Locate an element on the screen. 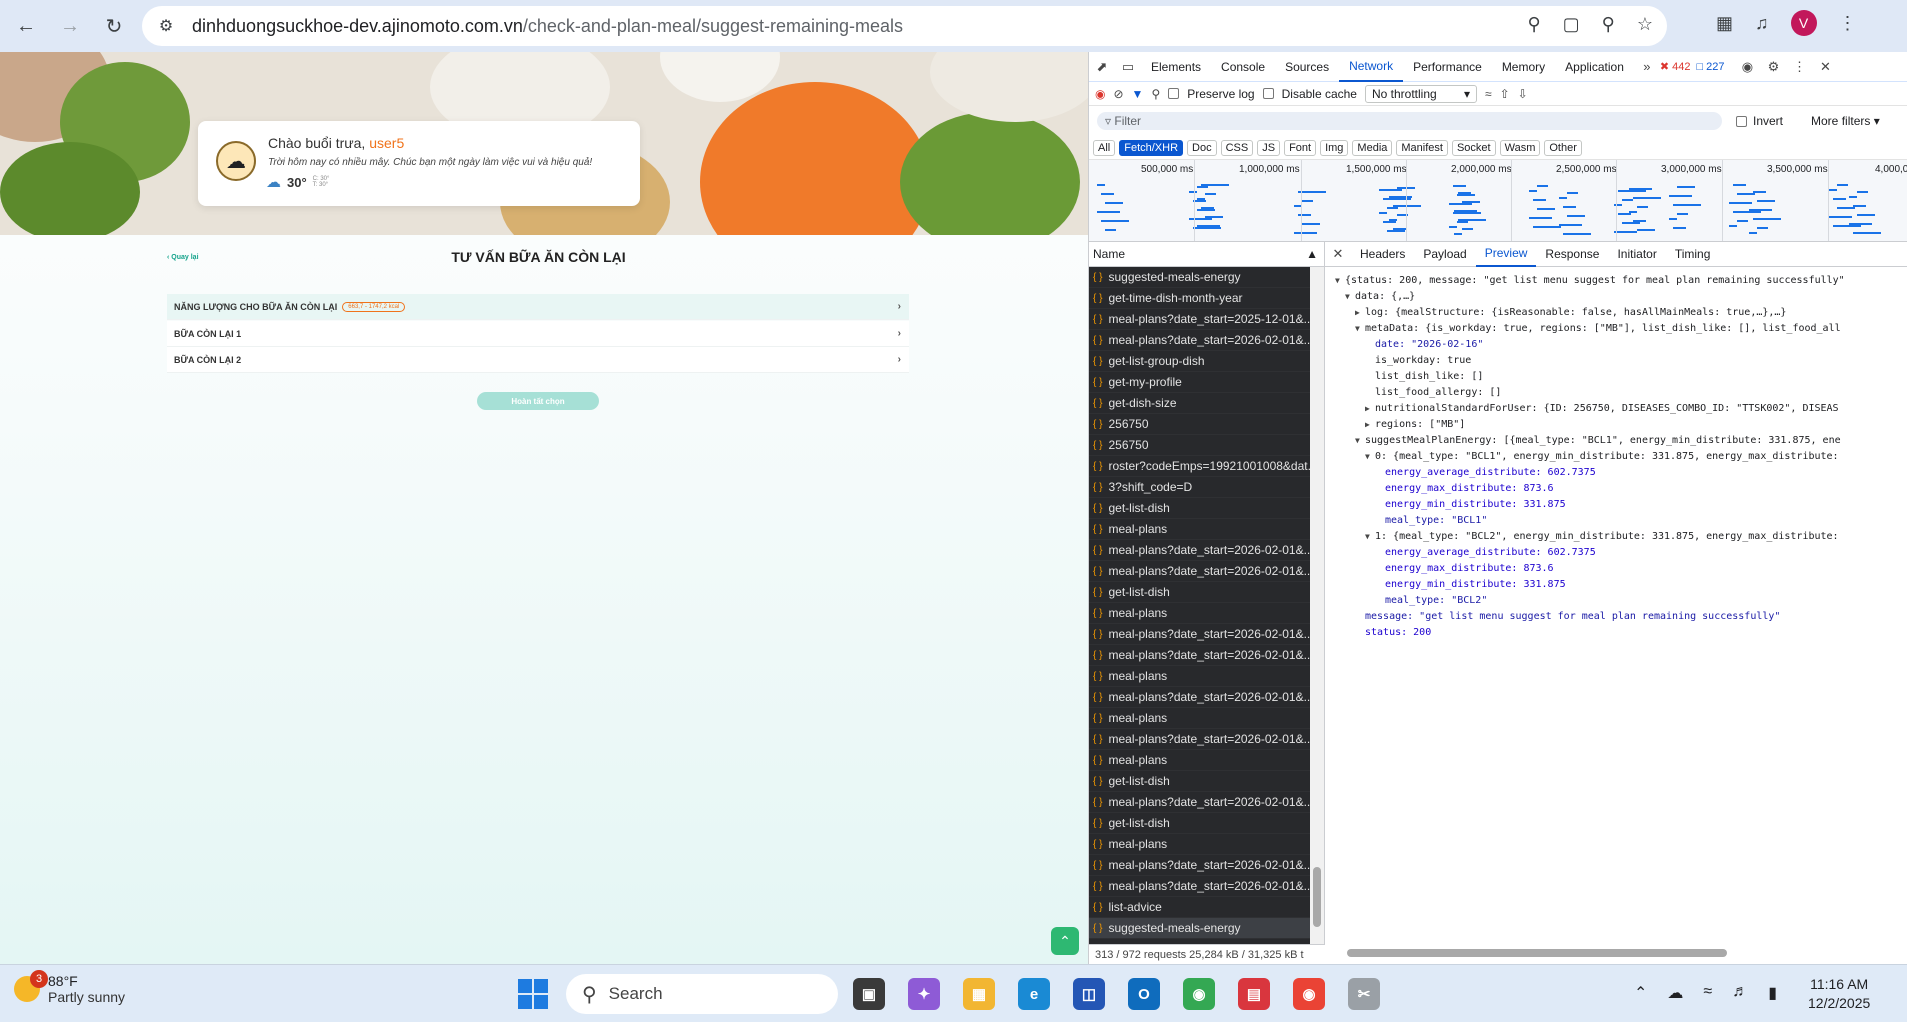 This screenshot has width=1907, height=1022. system-clock: 11:16 AM 12/2/2025 is located at coordinates (1839, 994).